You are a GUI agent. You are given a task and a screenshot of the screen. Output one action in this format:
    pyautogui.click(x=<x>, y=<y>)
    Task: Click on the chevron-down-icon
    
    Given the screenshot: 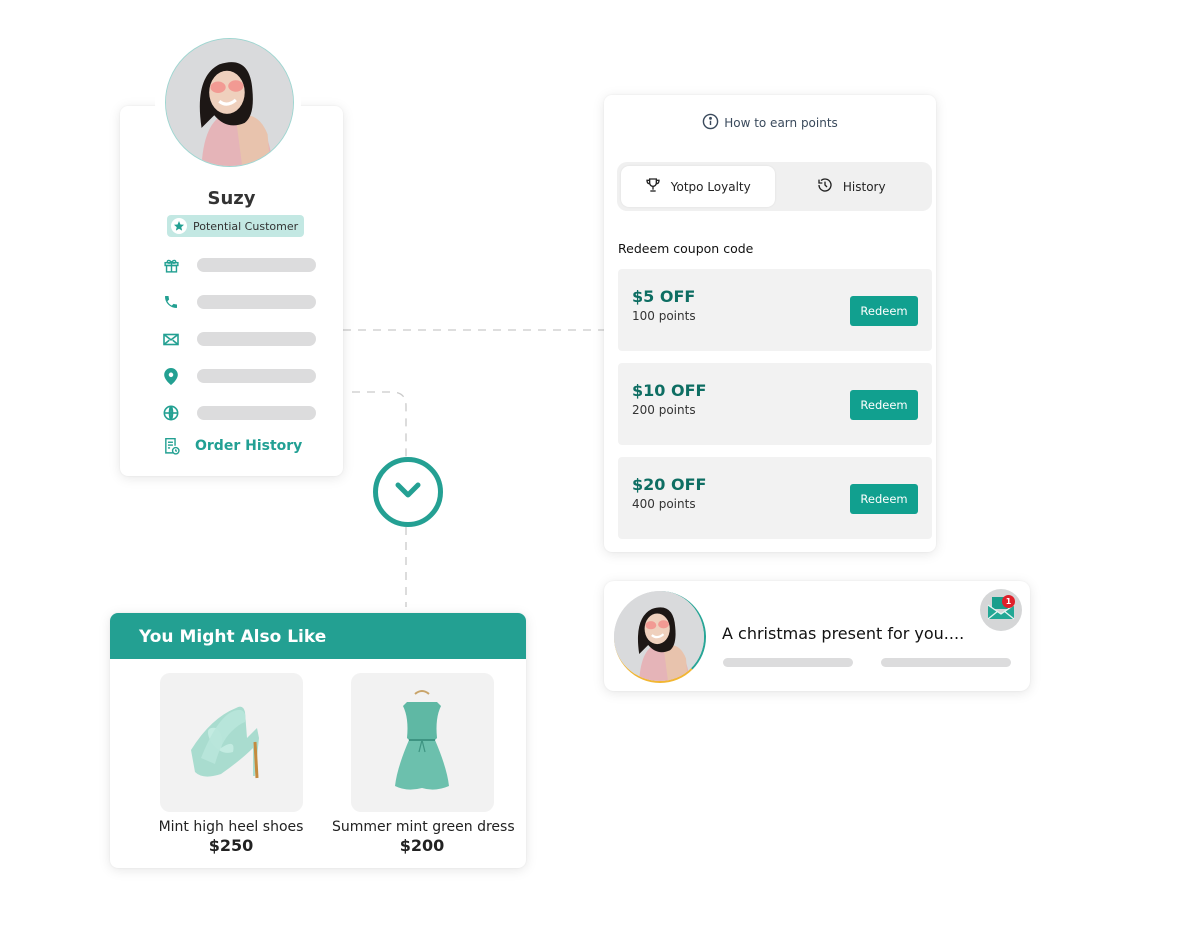 What is the action you would take?
    pyautogui.click(x=408, y=492)
    